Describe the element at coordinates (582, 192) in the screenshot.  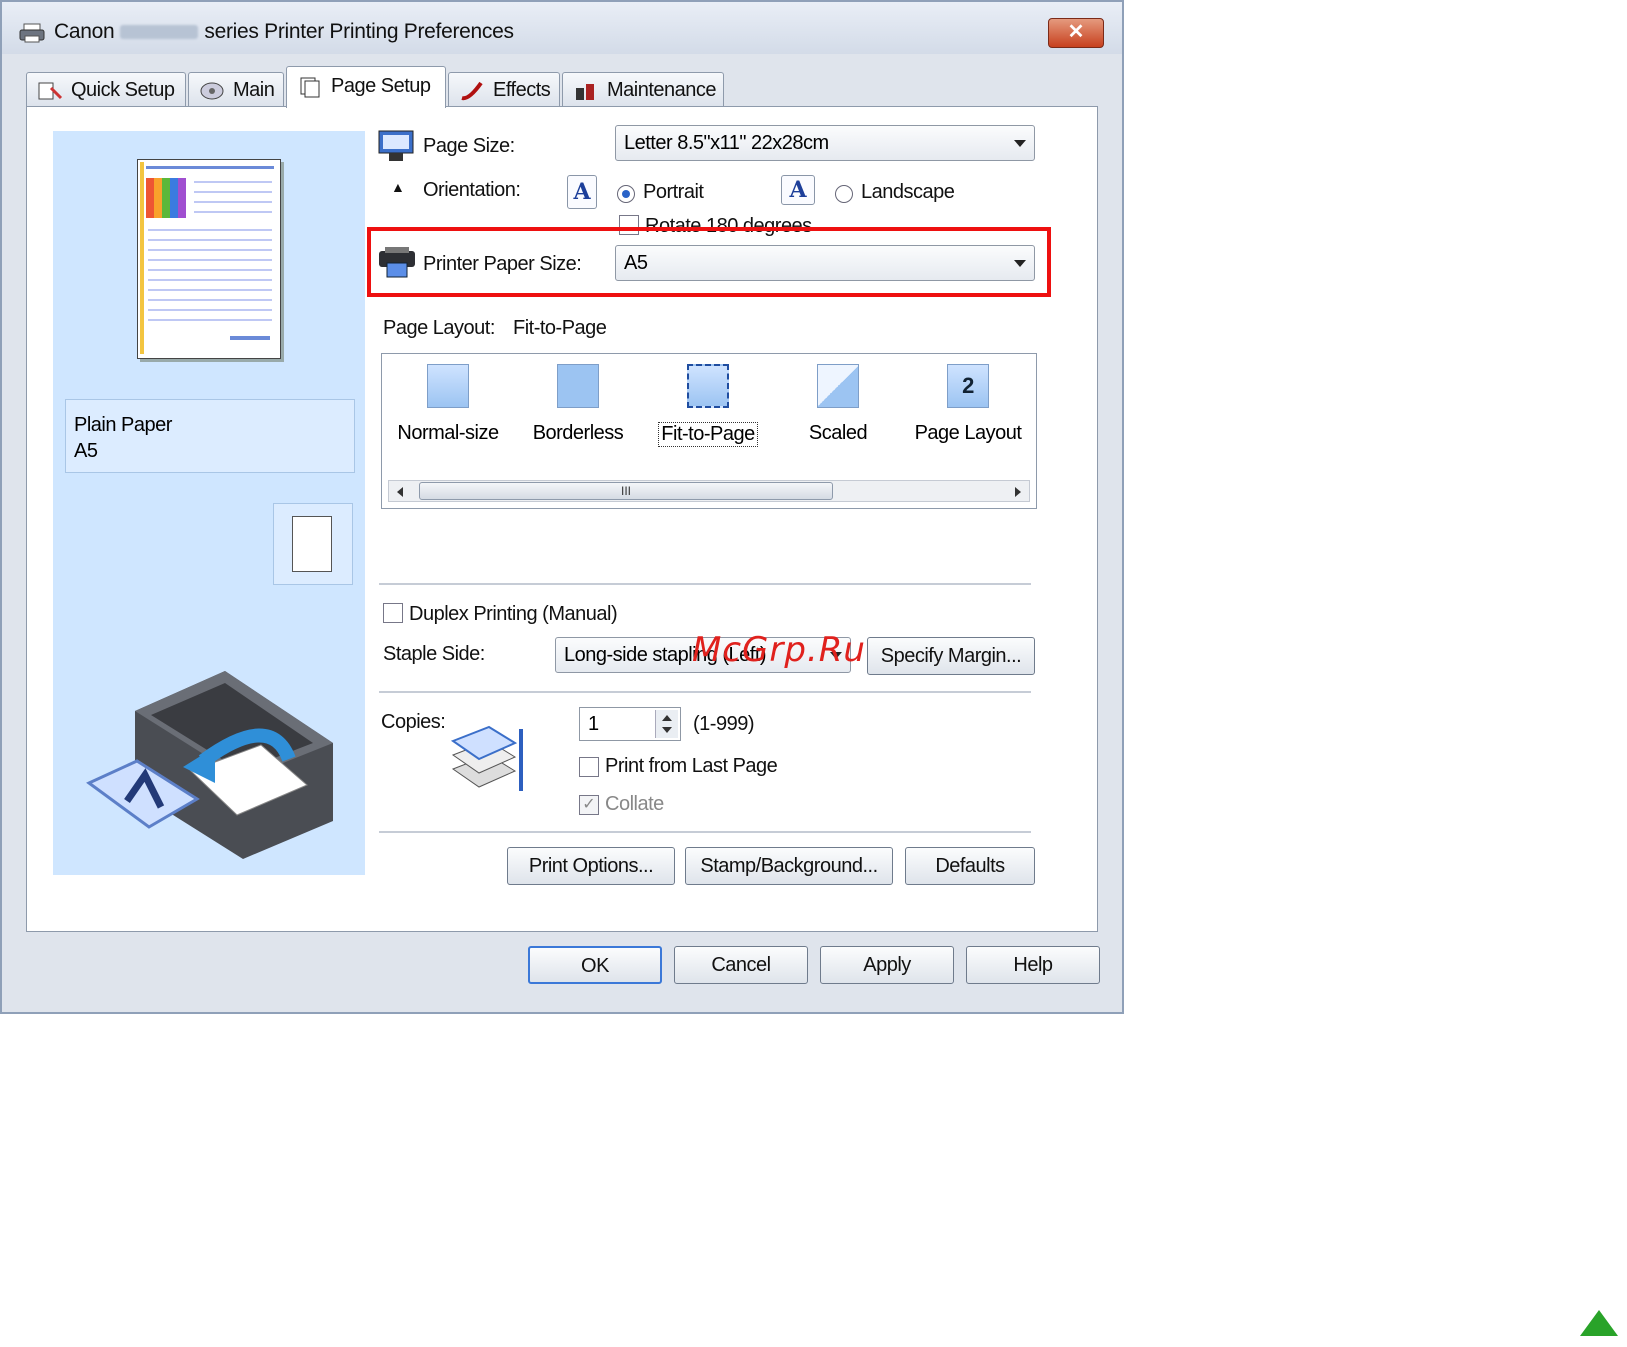
I see `portrait-icon: A` at that location.